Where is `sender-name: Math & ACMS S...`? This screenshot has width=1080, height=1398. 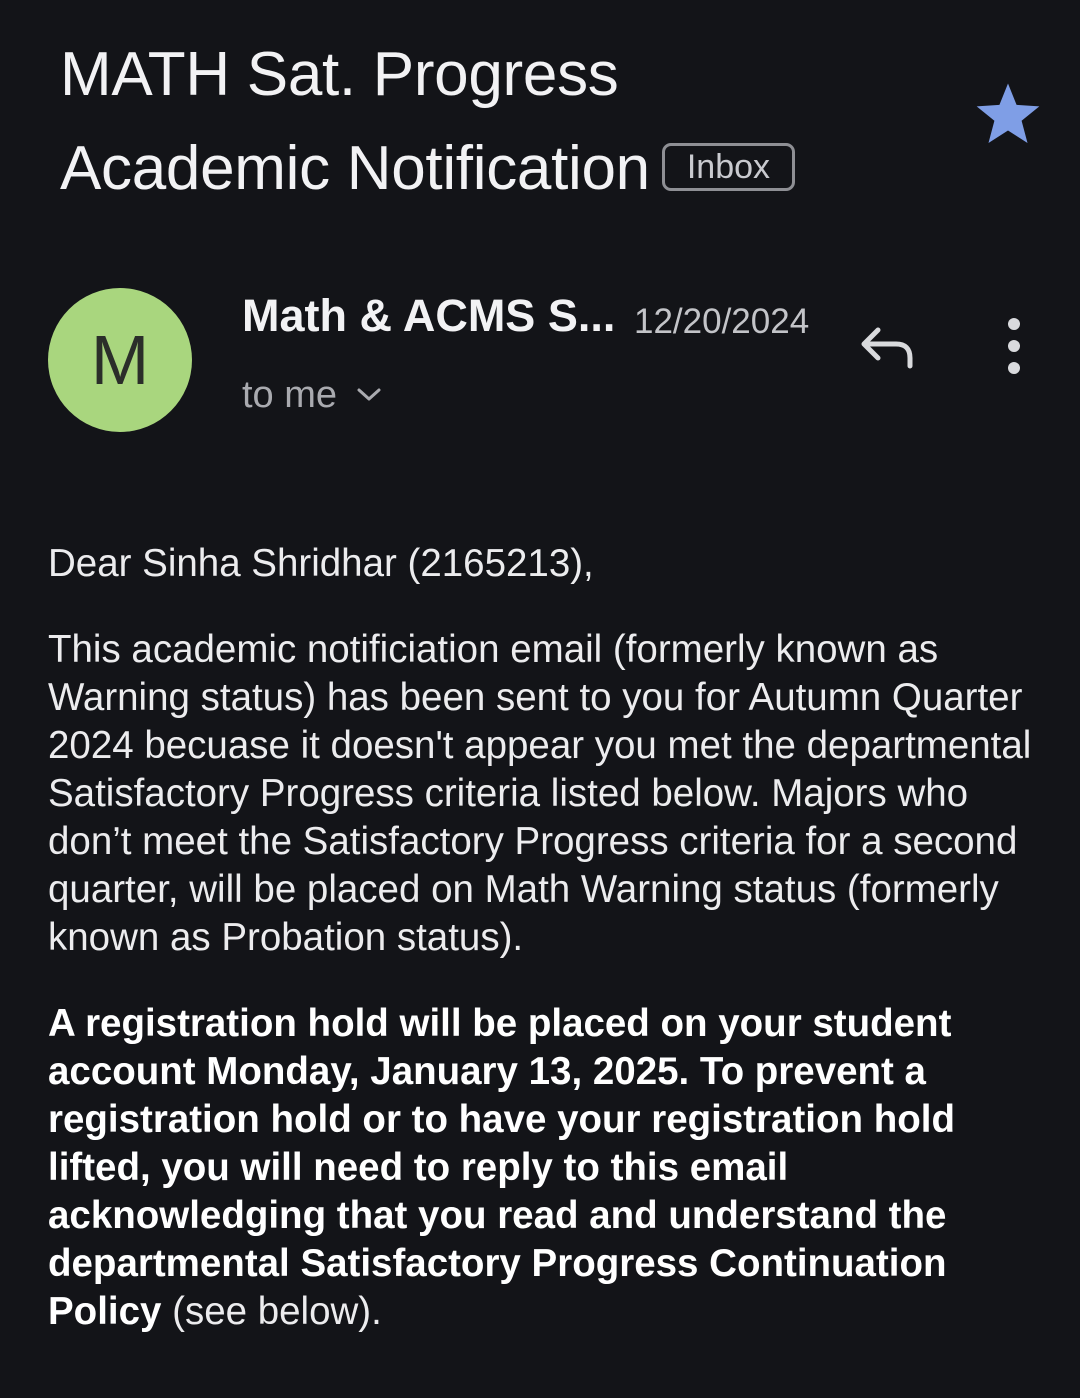 sender-name: Math & ACMS S... is located at coordinates (428, 316).